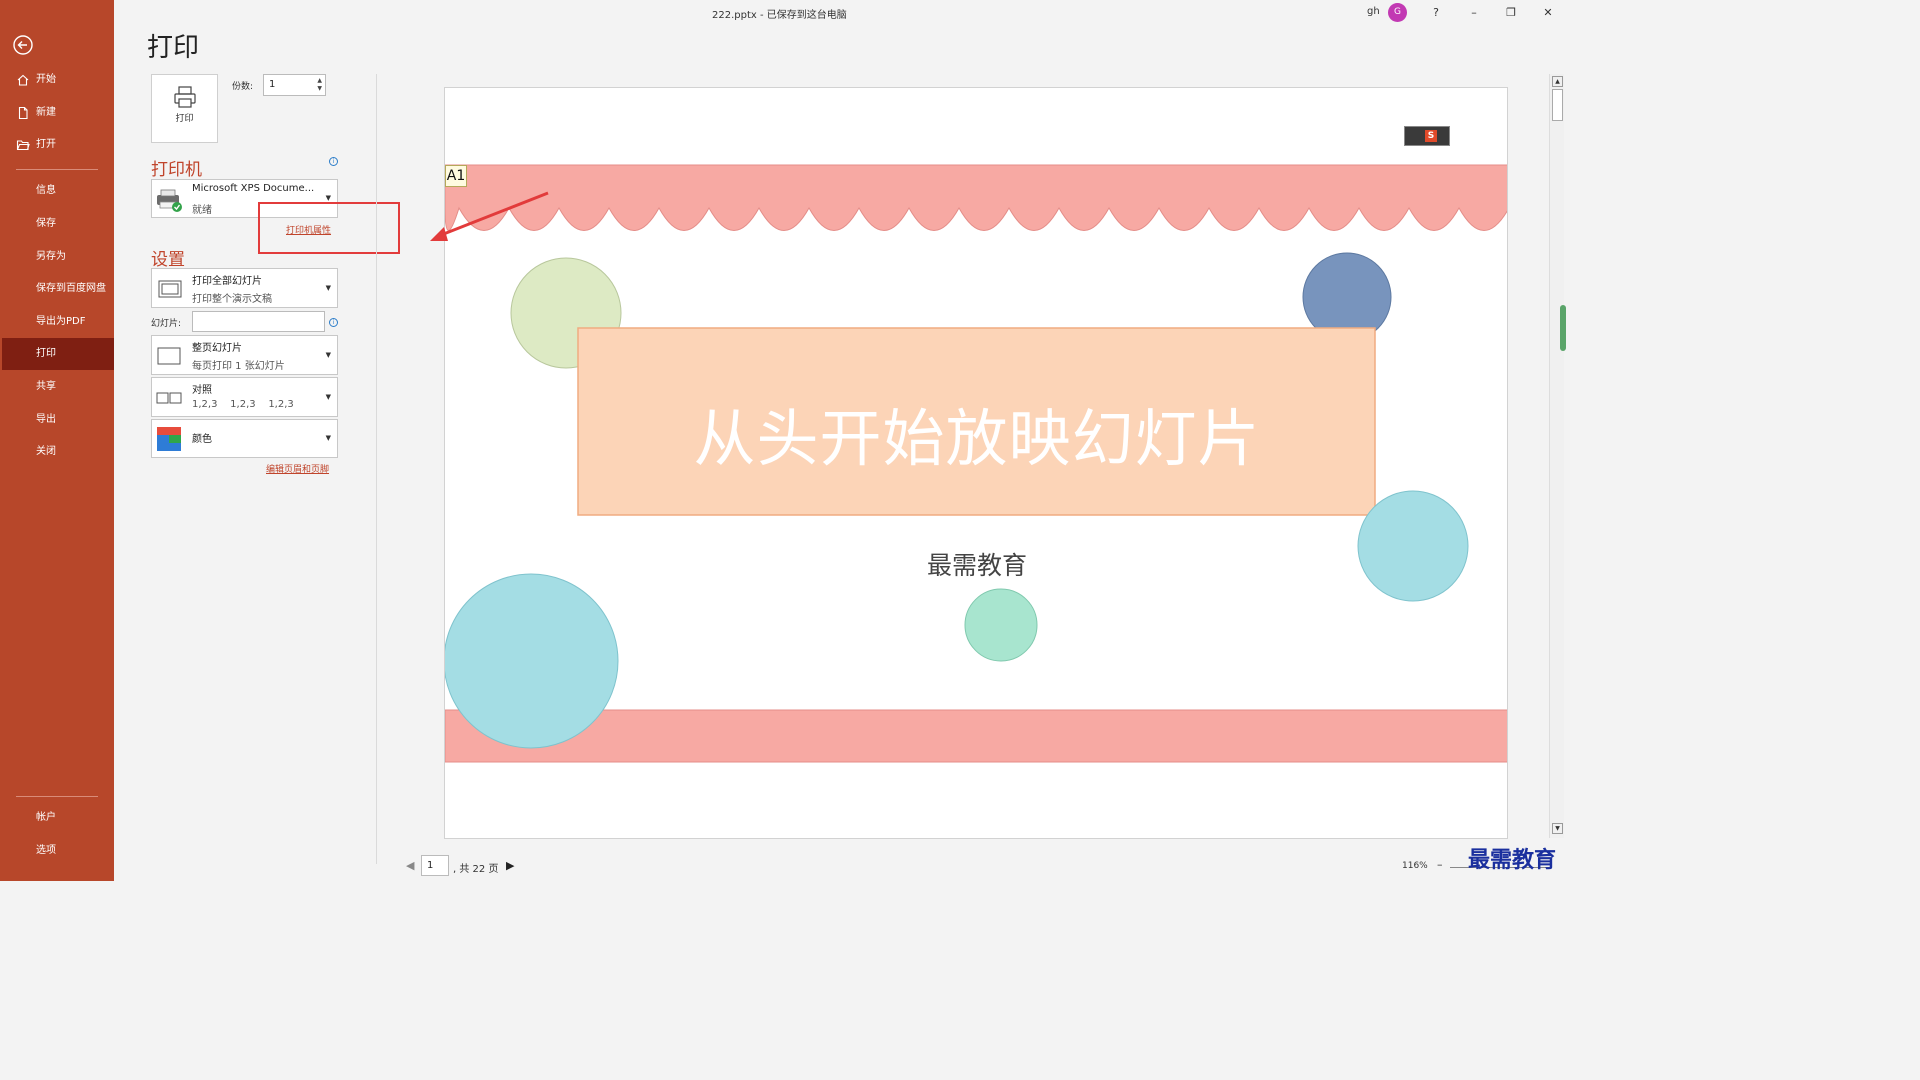 This screenshot has width=1920, height=1080. Describe the element at coordinates (243, 87) in the screenshot. I see `copies-label: 份数:` at that location.